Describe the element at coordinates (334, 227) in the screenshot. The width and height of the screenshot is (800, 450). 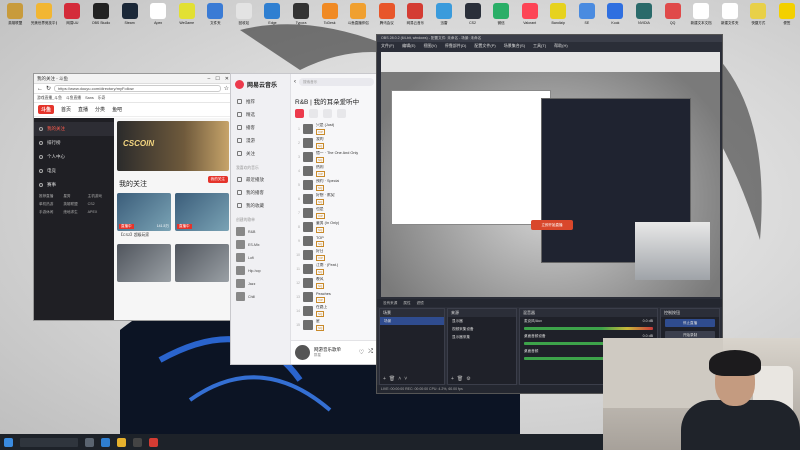
I see `track-row: 8 童男 (In Only) SQ` at that location.